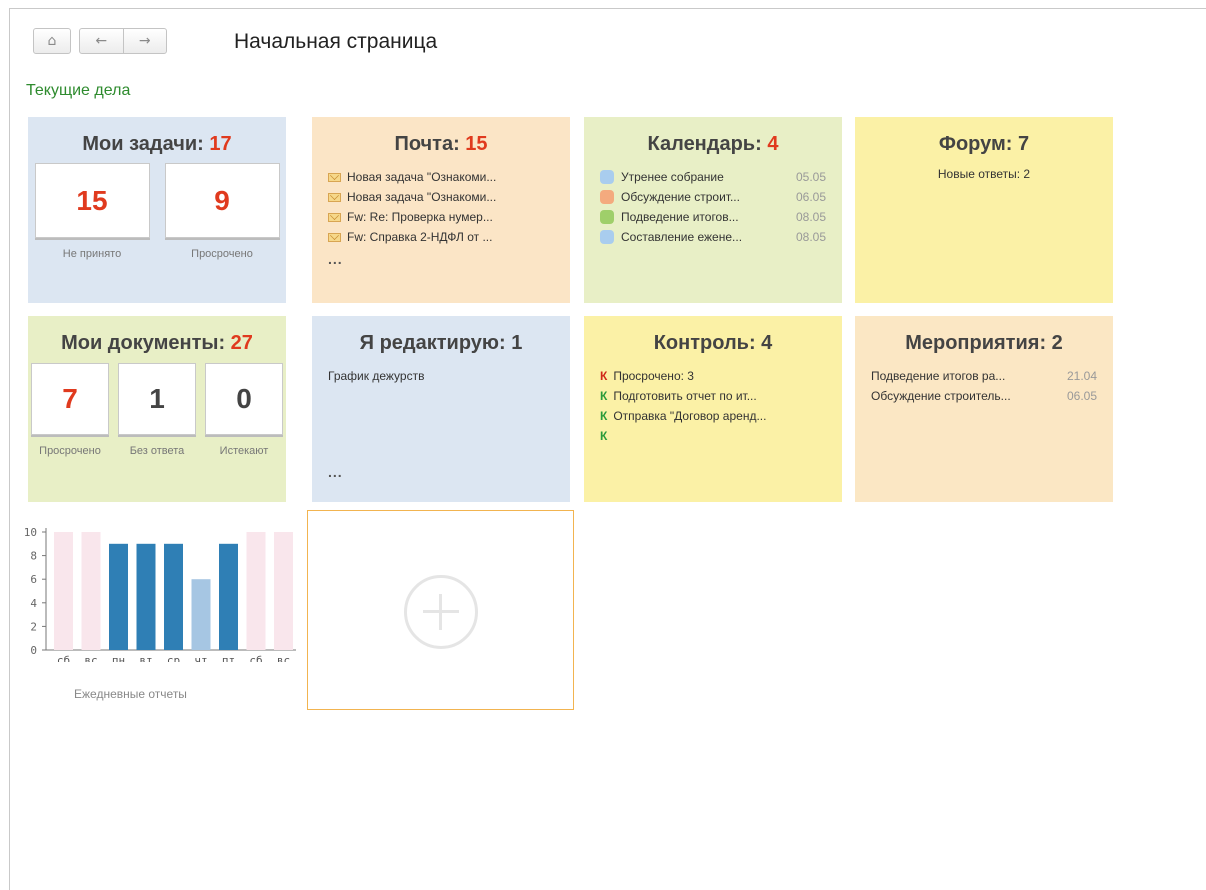 The width and height of the screenshot is (1206, 890). I want to click on y-tick-label: 8, so click(33, 556).